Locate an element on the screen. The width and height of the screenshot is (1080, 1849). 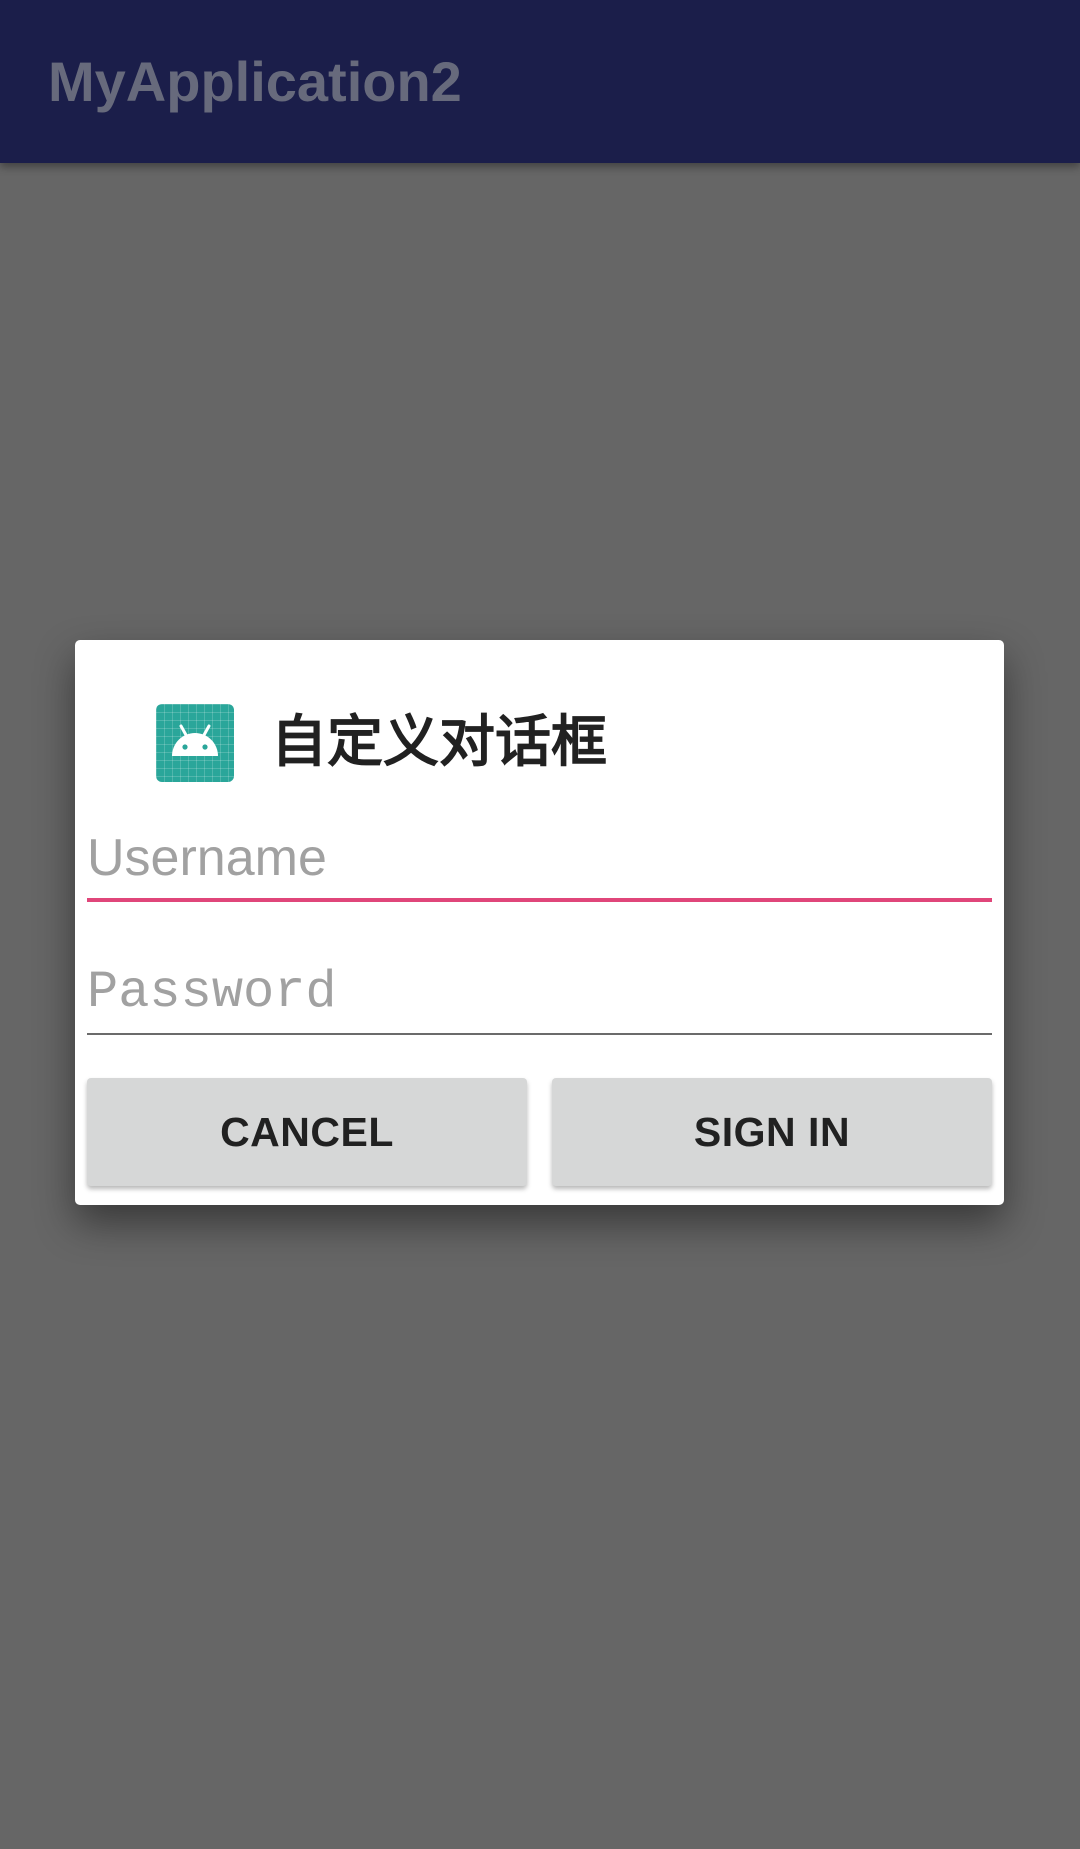
username-placeholder: Username is located at coordinates (207, 858).